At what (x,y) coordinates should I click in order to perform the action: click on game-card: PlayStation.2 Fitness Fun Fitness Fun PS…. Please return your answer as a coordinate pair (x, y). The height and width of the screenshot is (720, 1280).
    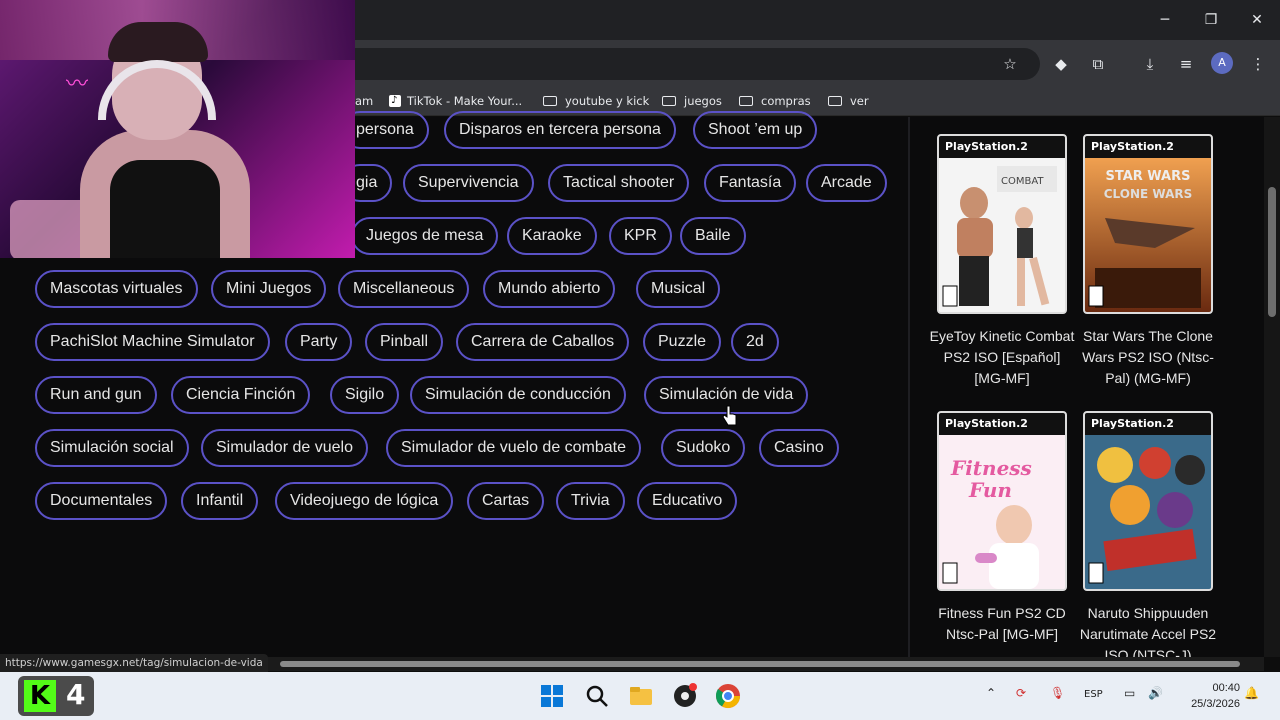
    Looking at the image, I should click on (1002, 528).